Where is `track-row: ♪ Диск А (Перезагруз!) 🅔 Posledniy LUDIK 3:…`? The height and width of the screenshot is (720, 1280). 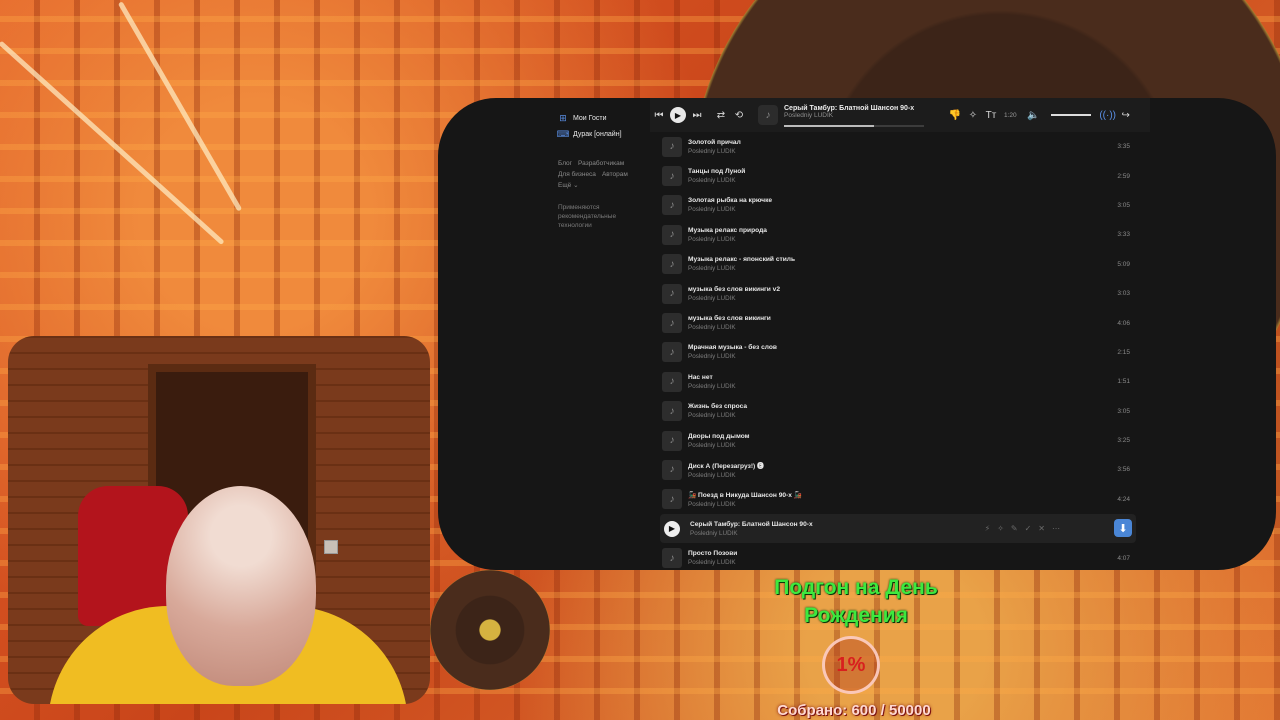
track-row: ♪ Диск А (Перезагруз!) 🅔 Posledniy LUDIK 3:… is located at coordinates (898, 469).